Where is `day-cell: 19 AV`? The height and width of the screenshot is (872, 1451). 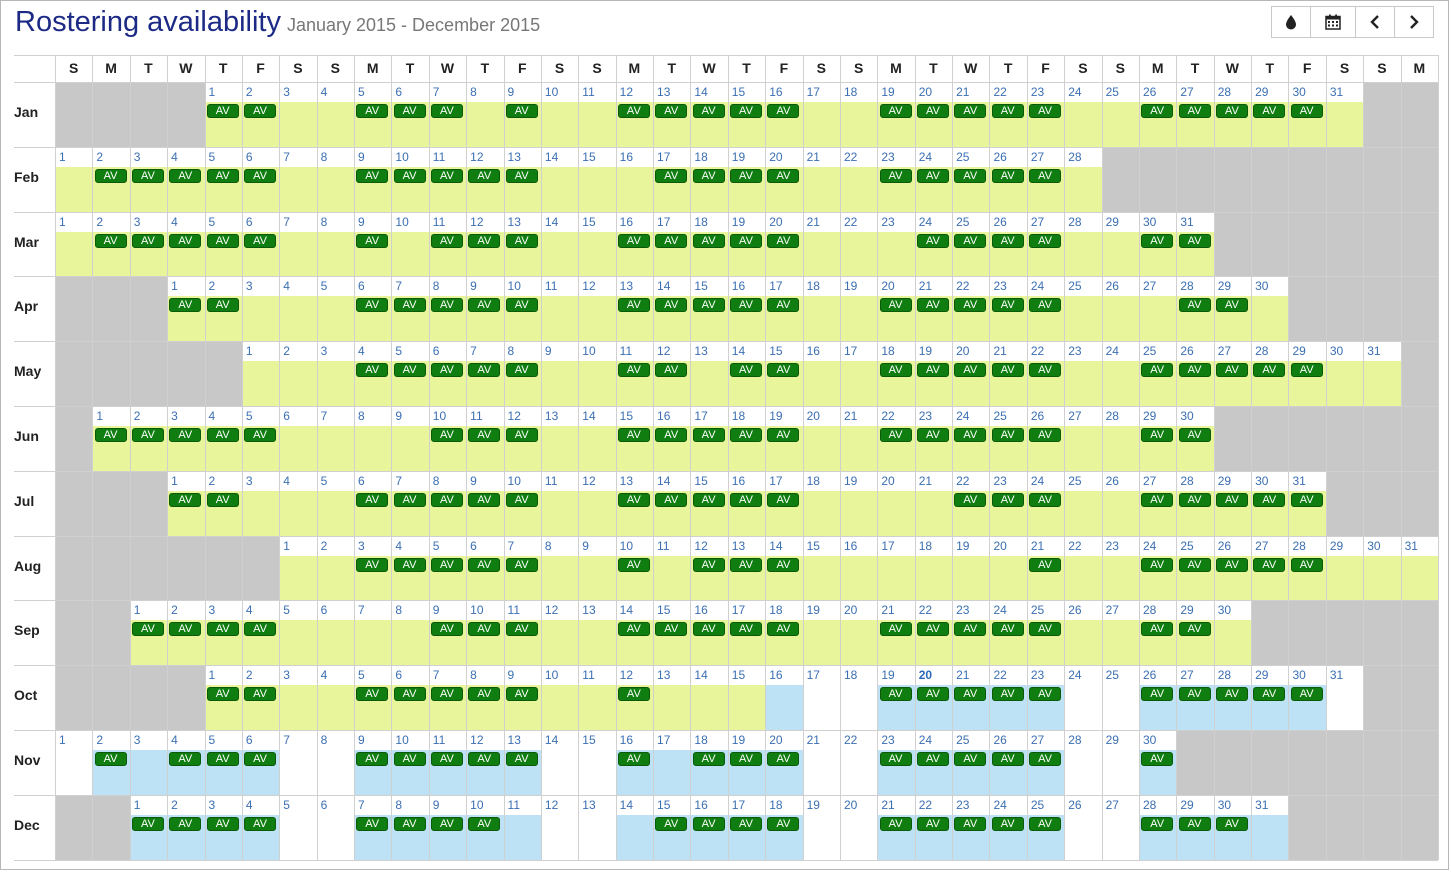 day-cell: 19 AV is located at coordinates (896, 698).